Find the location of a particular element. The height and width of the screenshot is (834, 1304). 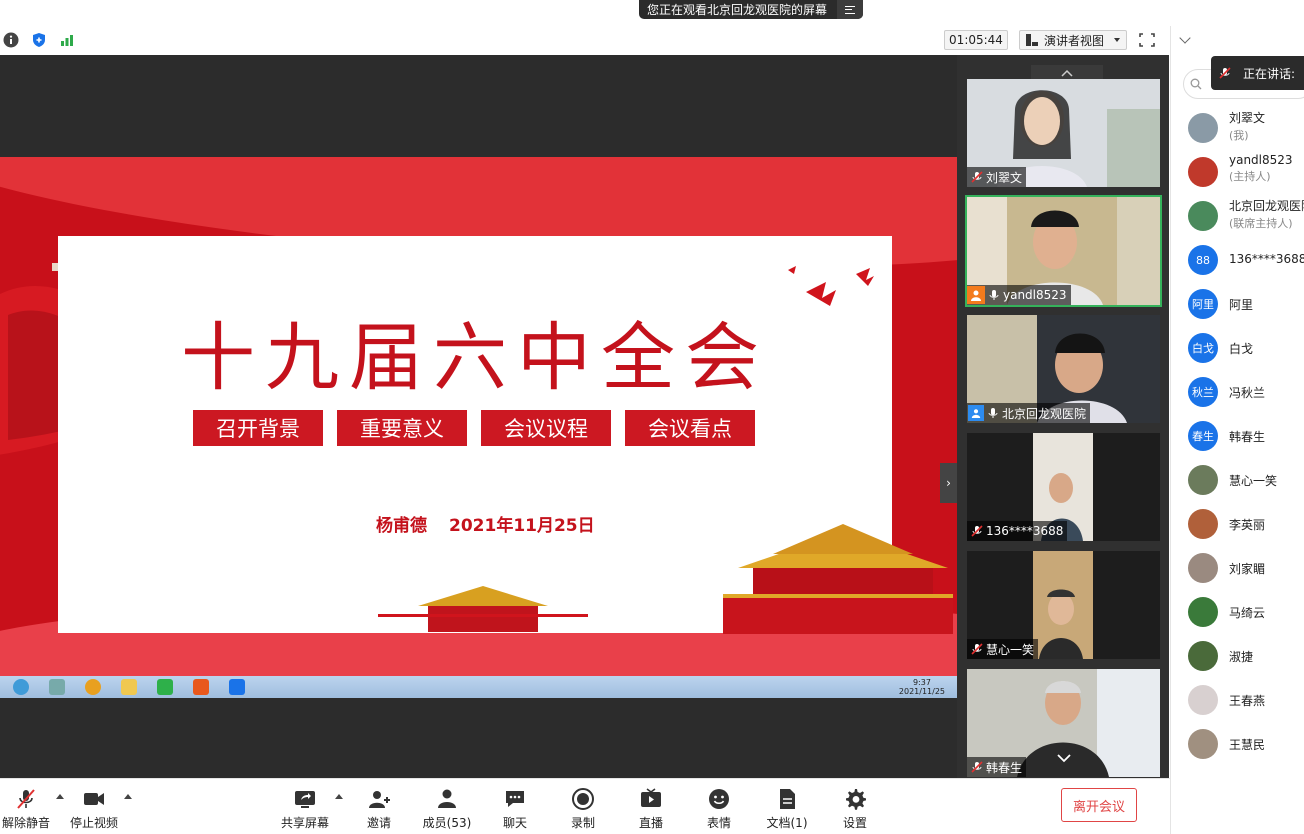

participant-name-block: yandl8523 (主持人) is located at coordinates (1261, 168).